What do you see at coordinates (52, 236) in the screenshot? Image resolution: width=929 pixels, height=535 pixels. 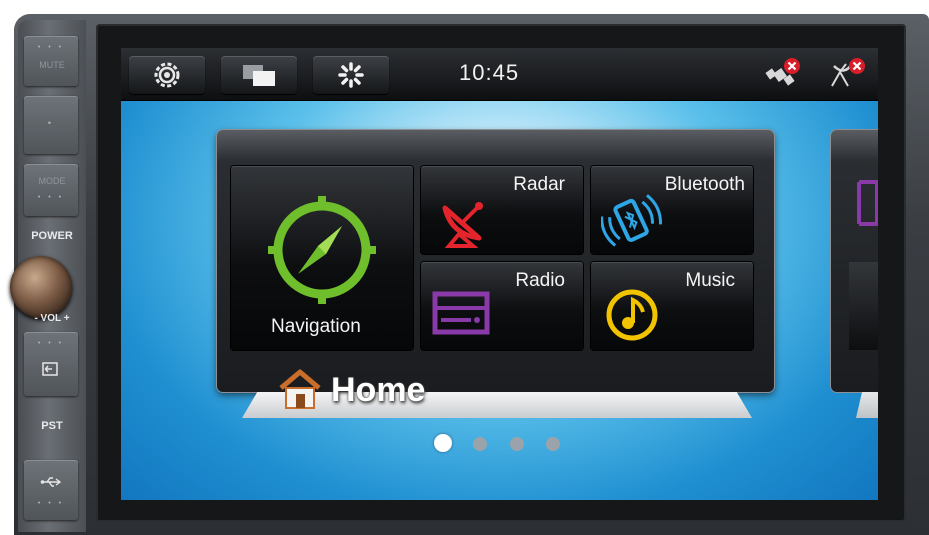 I see `power-label: POWER` at bounding box center [52, 236].